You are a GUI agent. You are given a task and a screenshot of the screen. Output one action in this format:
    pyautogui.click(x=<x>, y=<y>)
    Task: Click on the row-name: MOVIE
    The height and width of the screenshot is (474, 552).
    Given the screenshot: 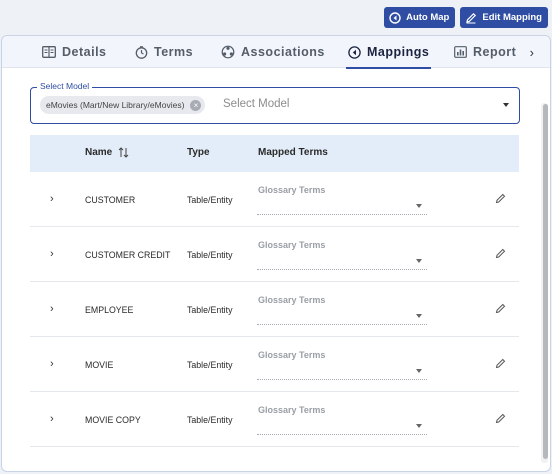 What is the action you would take?
    pyautogui.click(x=99, y=365)
    